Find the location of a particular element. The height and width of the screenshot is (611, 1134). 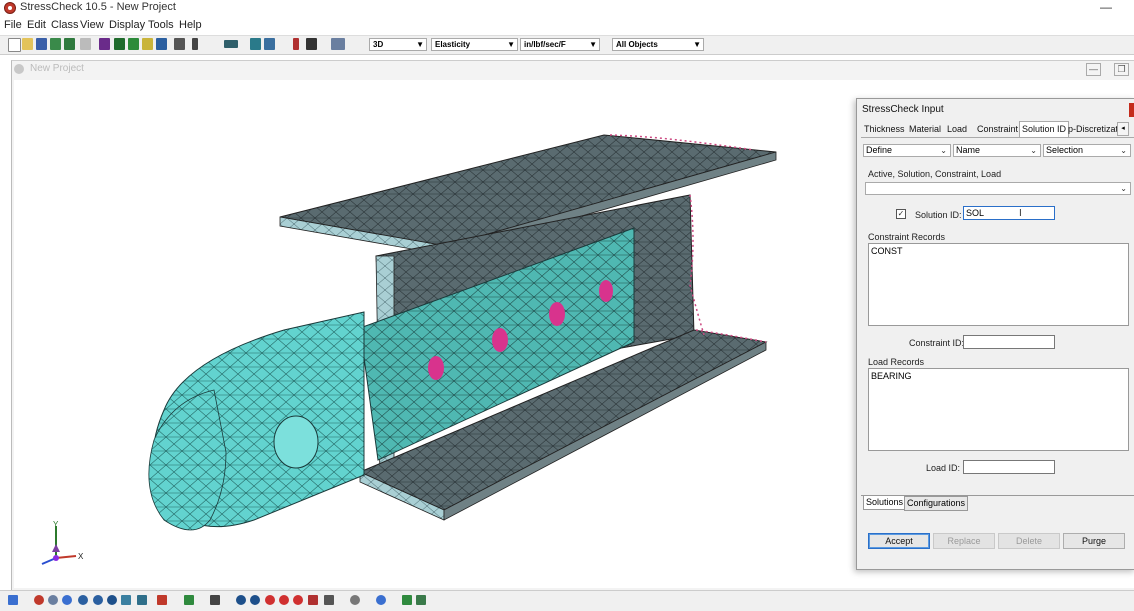

zoom-out-icon is located at coordinates (98, 600).